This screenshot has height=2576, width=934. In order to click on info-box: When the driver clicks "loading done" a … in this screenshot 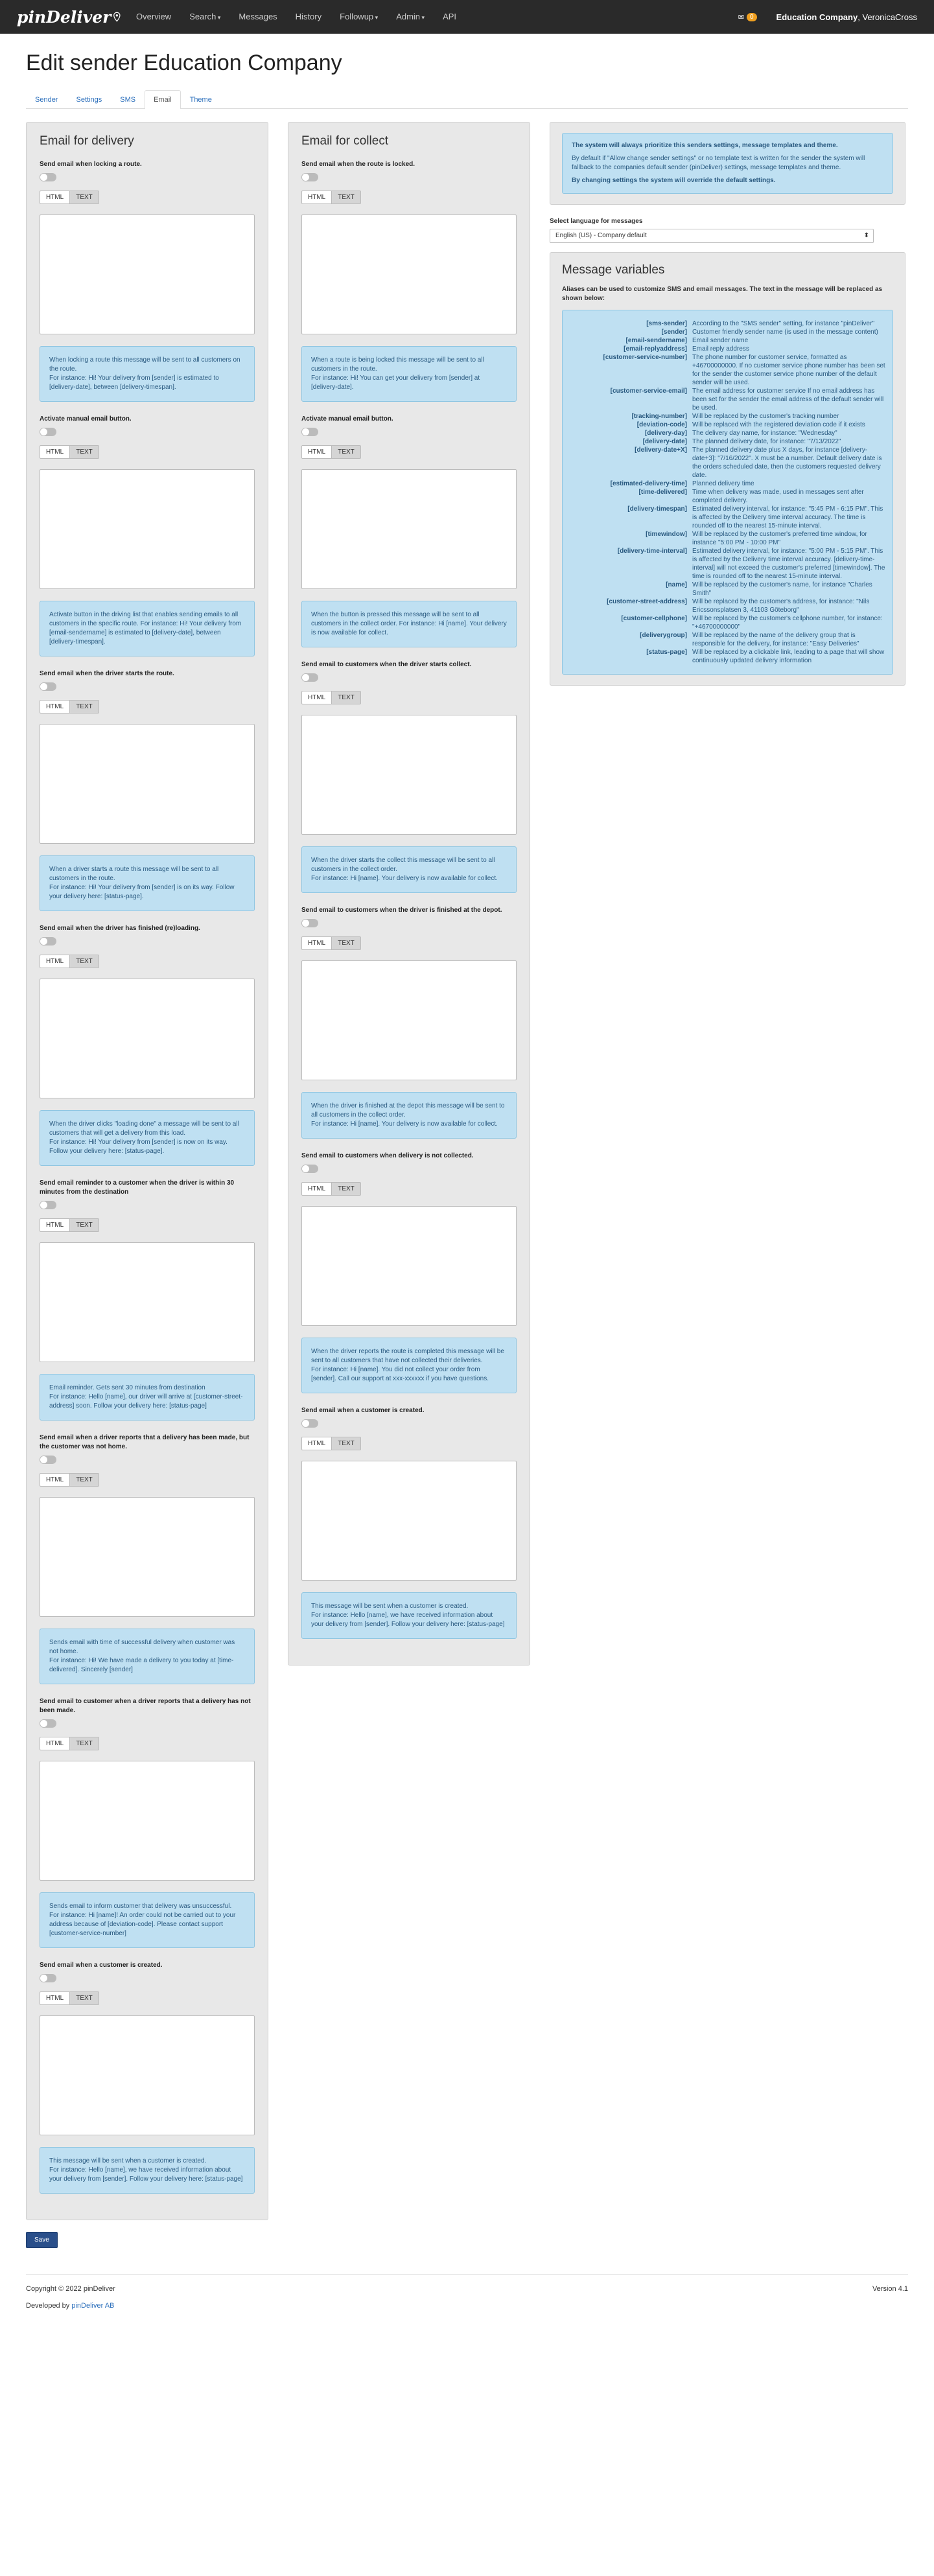, I will do `click(147, 1138)`.